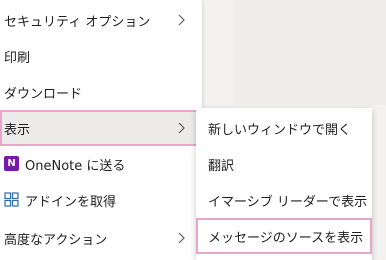 This screenshot has height=260, width=386. I want to click on menu-item-print: 印刷, so click(101, 56).